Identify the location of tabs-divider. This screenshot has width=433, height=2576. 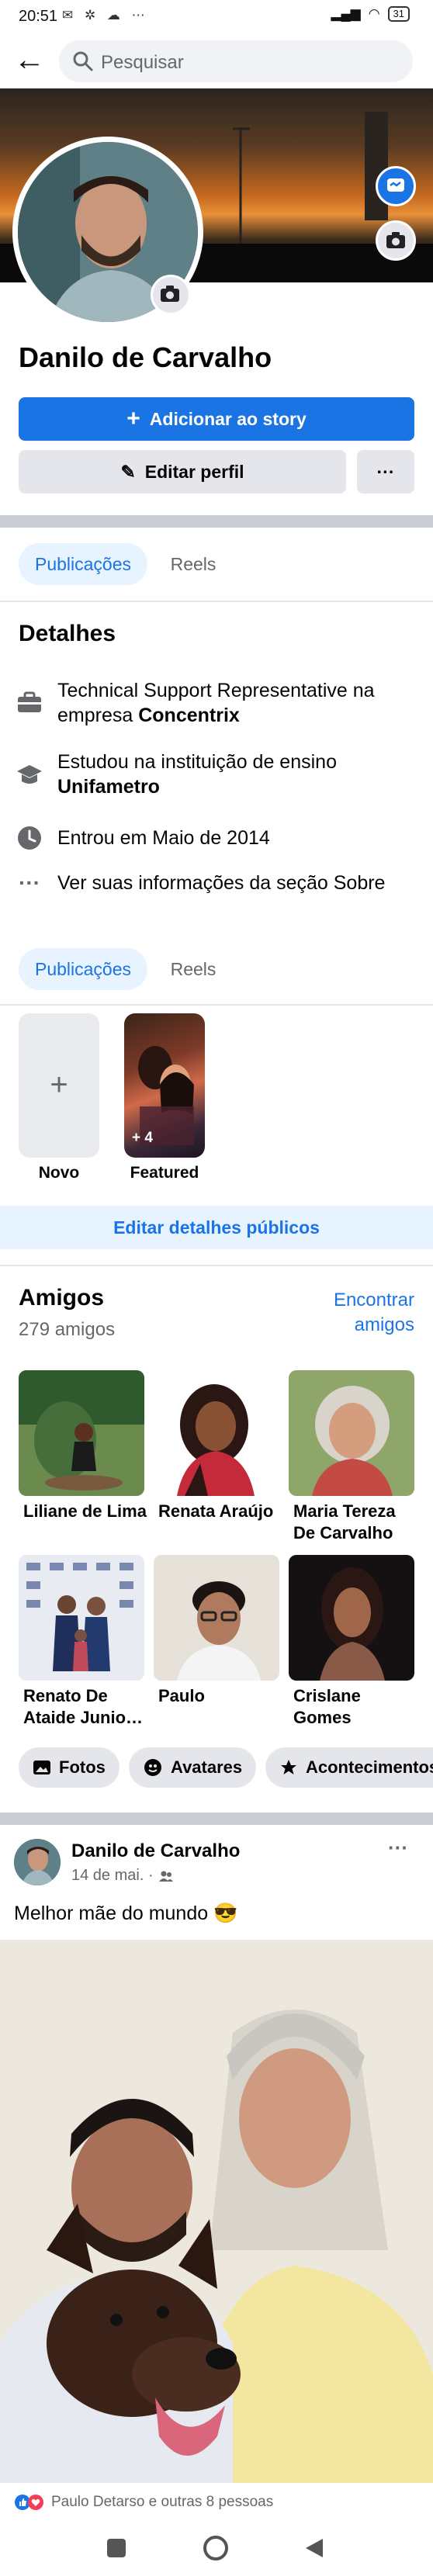
(216, 601).